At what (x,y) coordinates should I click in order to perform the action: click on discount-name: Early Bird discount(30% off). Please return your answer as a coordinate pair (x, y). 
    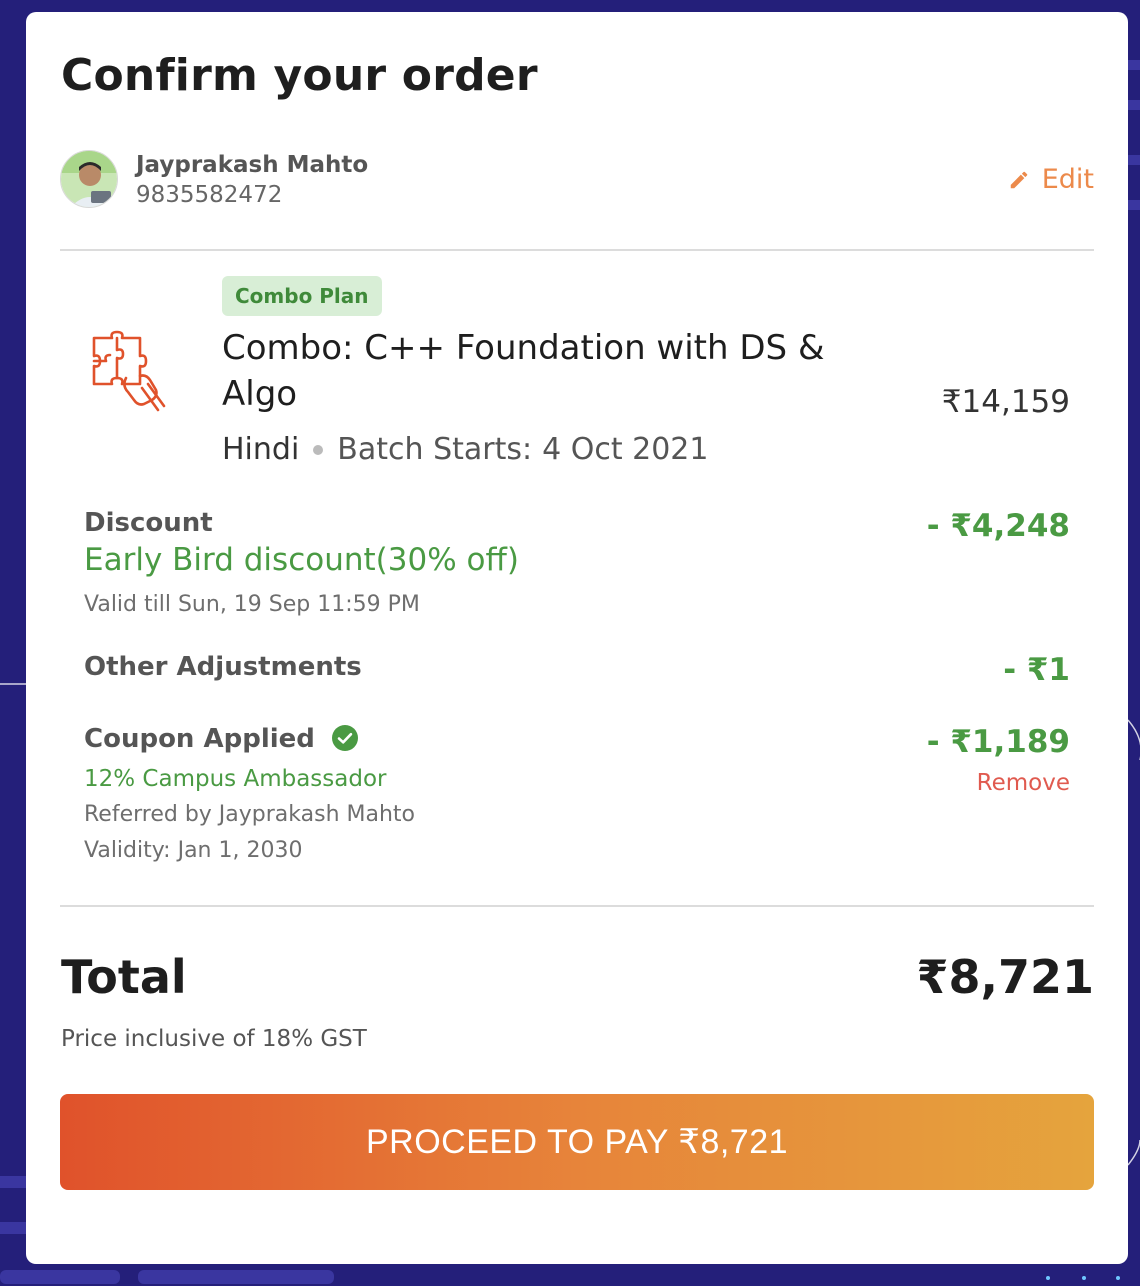
    Looking at the image, I should click on (301, 560).